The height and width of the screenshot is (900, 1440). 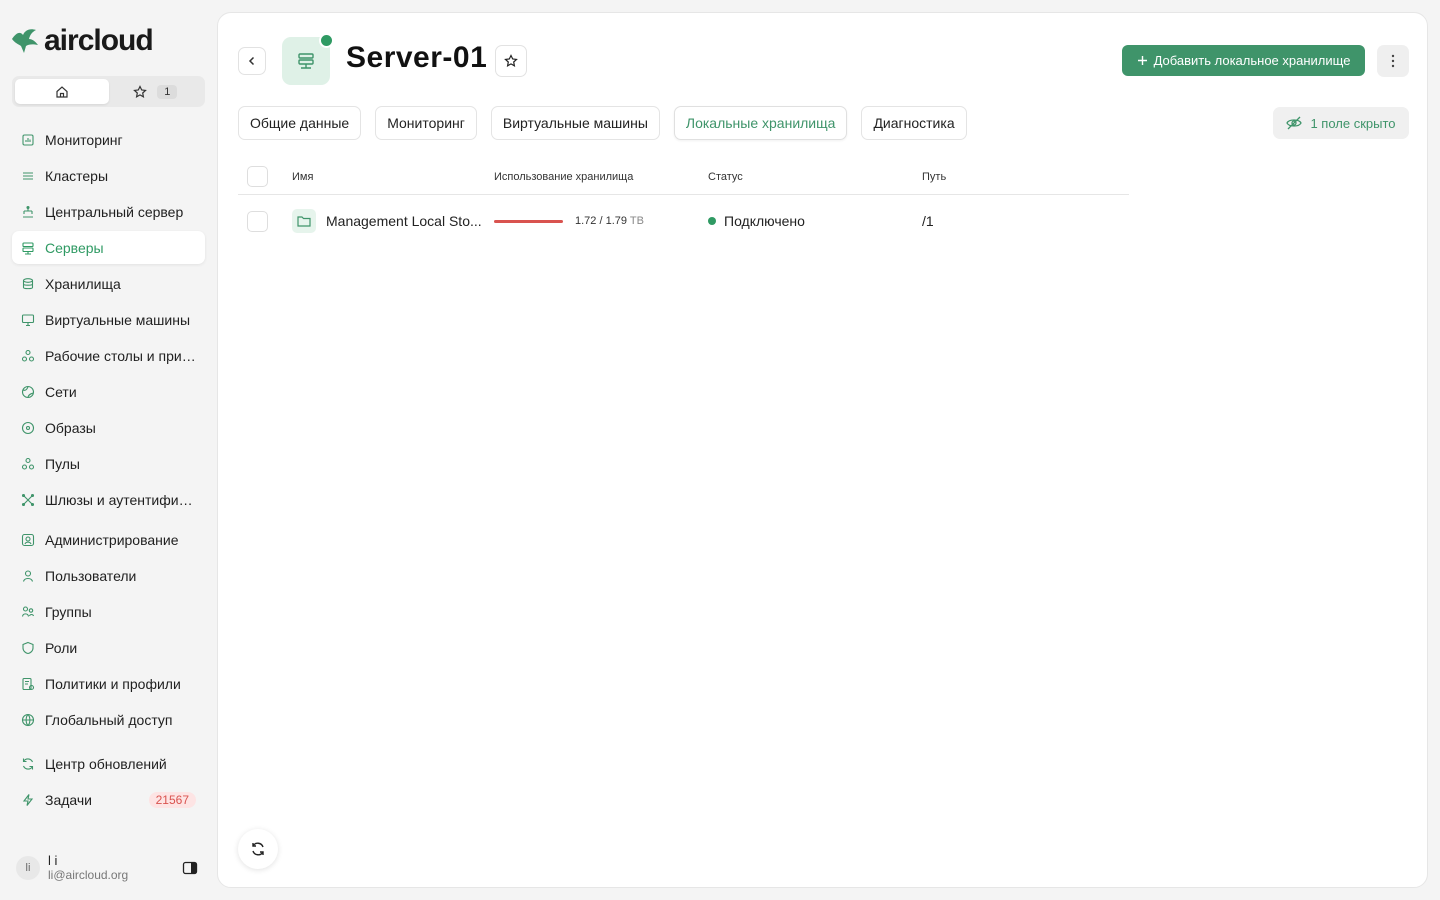 I want to click on usage-bar, so click(x=528, y=221).